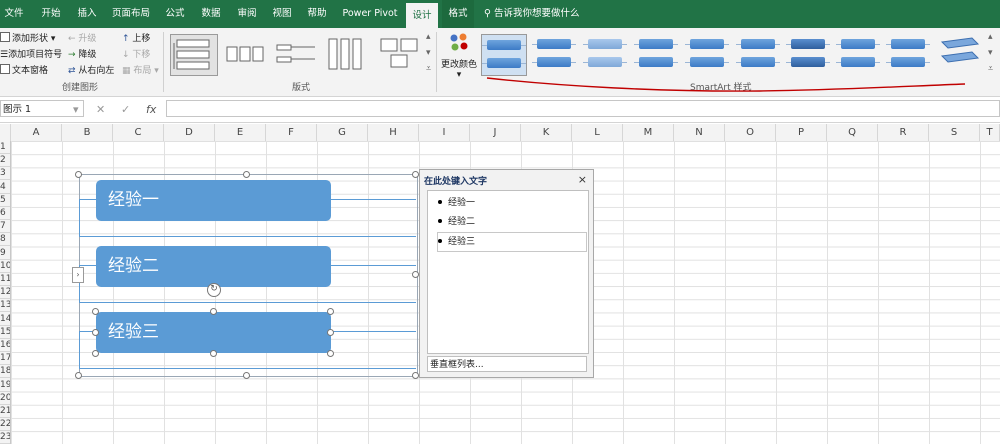 The image size is (1000, 444). I want to click on tab-page-layout: 页面布局, so click(131, 14).